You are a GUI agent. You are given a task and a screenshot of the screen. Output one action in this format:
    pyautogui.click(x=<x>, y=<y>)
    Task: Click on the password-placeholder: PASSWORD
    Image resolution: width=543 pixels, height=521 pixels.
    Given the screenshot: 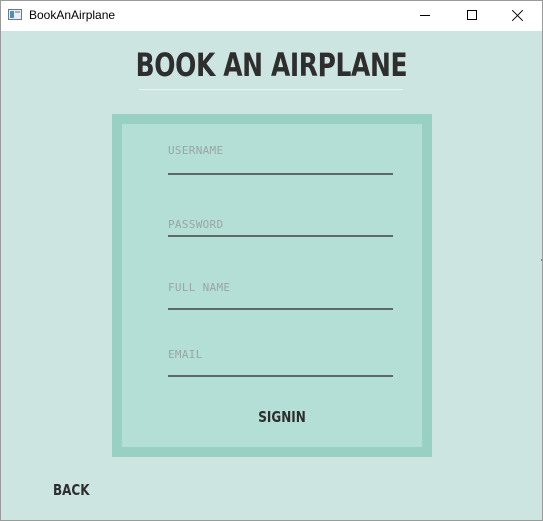 What is the action you would take?
    pyautogui.click(x=196, y=224)
    